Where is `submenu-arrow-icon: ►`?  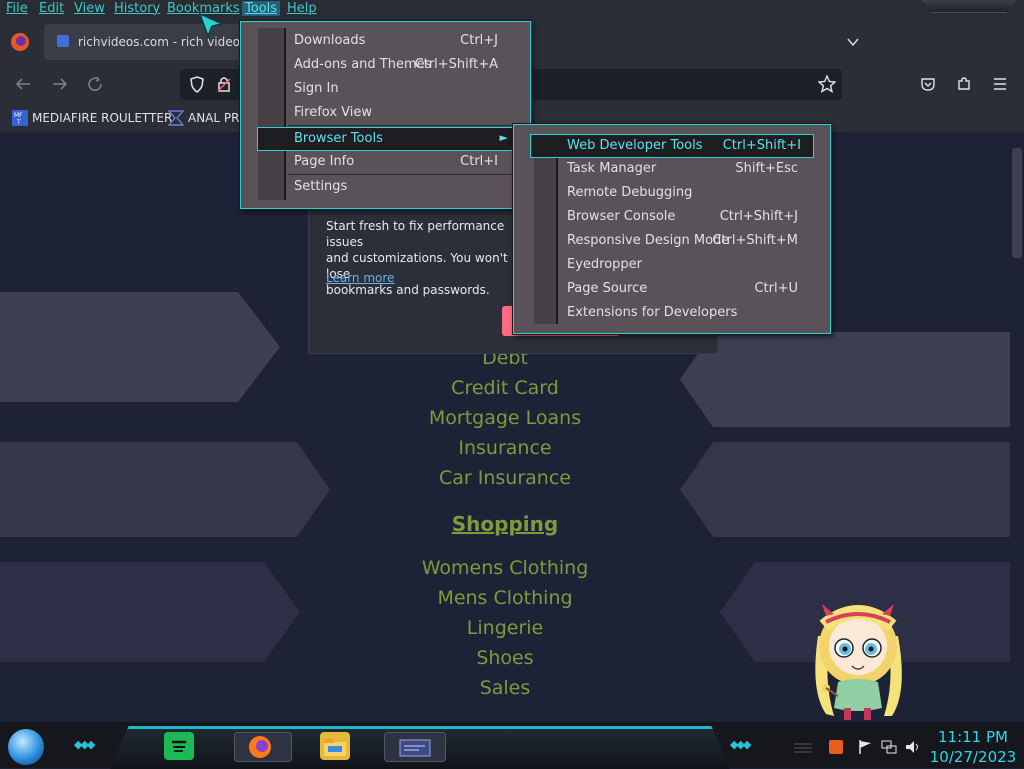 submenu-arrow-icon: ► is located at coordinates (503, 137).